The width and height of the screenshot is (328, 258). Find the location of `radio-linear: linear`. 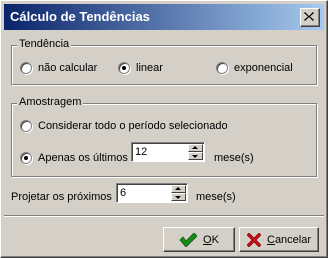

radio-linear: linear is located at coordinates (140, 68).